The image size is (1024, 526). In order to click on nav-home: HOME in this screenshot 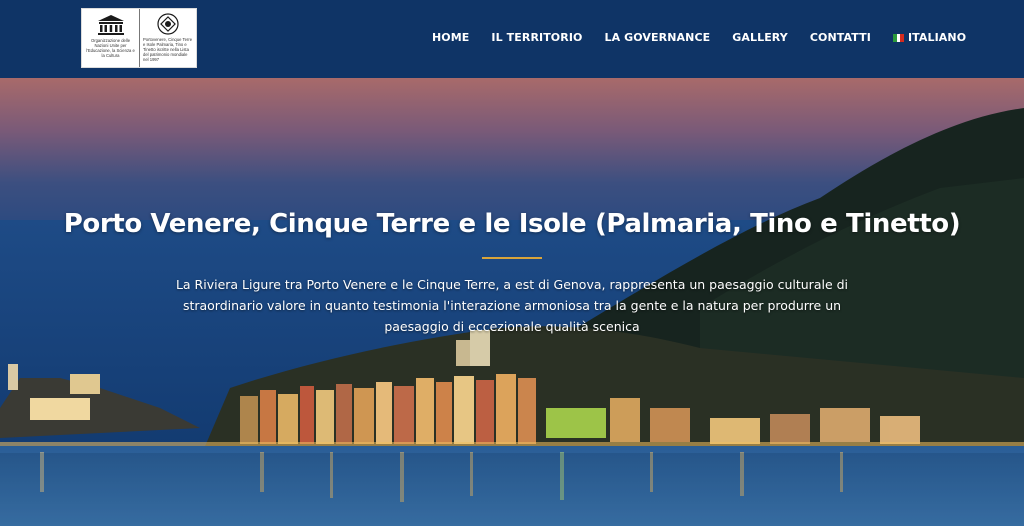, I will do `click(450, 37)`.